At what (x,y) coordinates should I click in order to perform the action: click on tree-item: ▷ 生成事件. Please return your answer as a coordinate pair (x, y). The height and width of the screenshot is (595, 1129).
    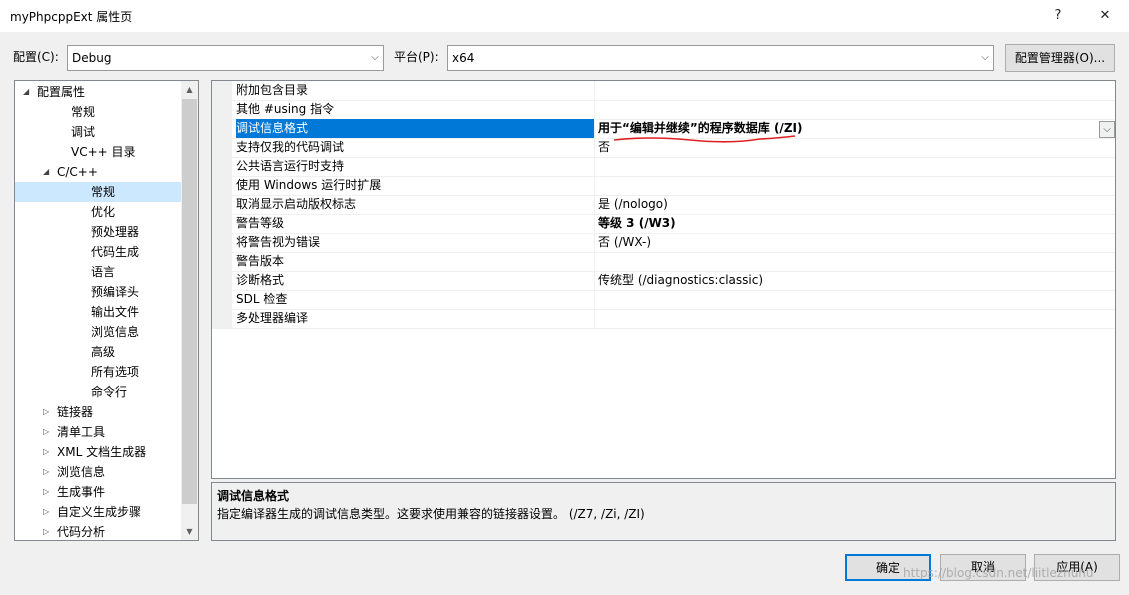
    Looking at the image, I should click on (98, 492).